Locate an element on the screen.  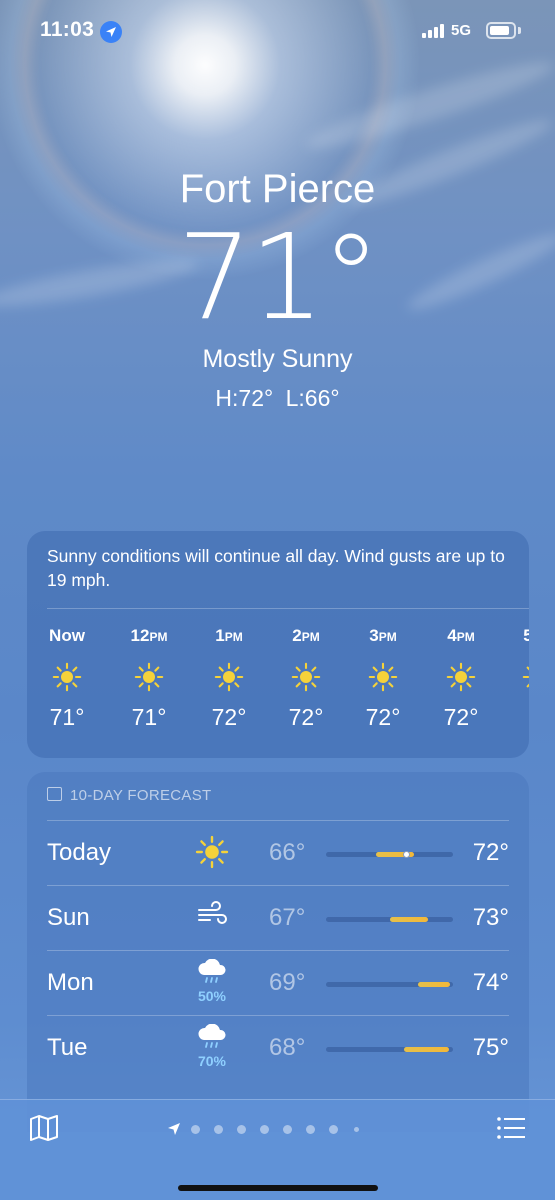
status-time: 11:03 is located at coordinates (67, 29).